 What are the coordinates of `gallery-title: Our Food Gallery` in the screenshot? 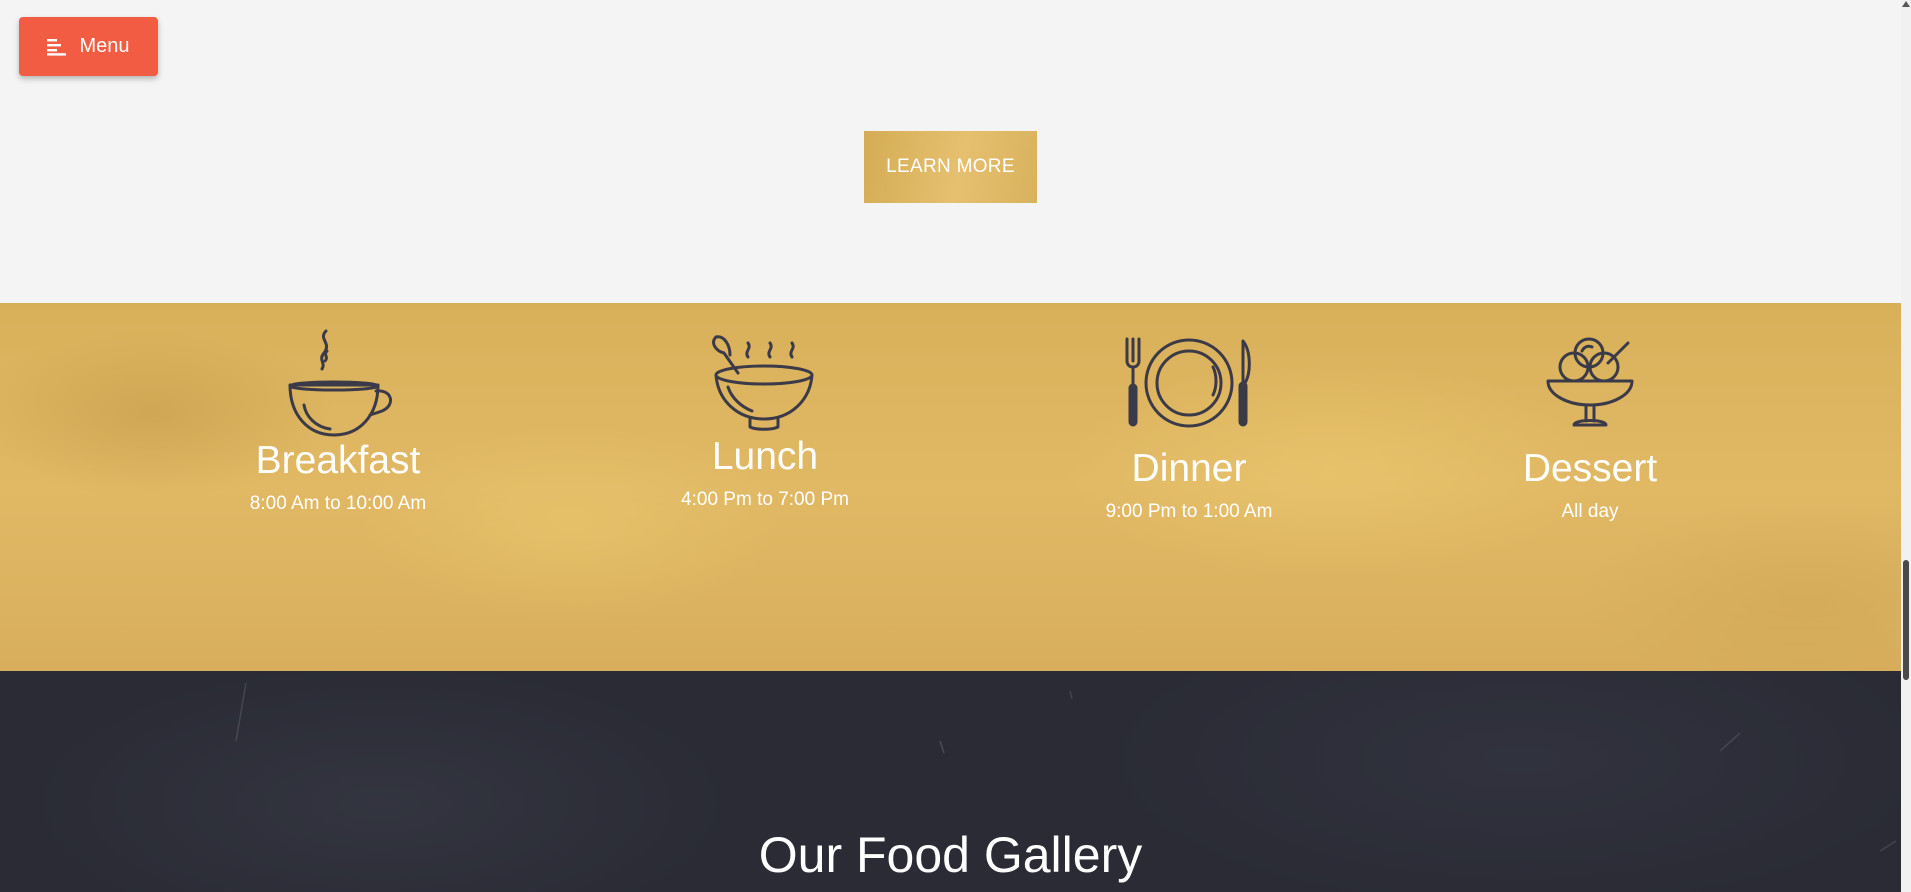 It's located at (950, 855).